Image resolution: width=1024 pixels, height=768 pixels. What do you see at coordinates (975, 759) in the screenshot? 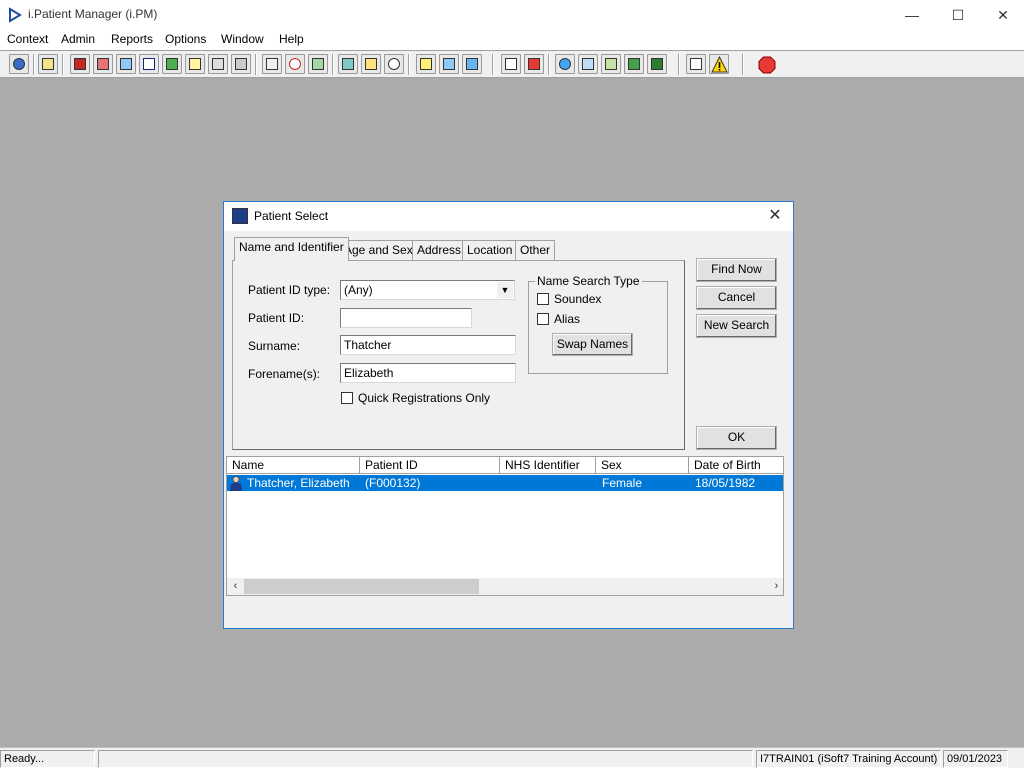
I see `status-date: 09/01/2023` at bounding box center [975, 759].